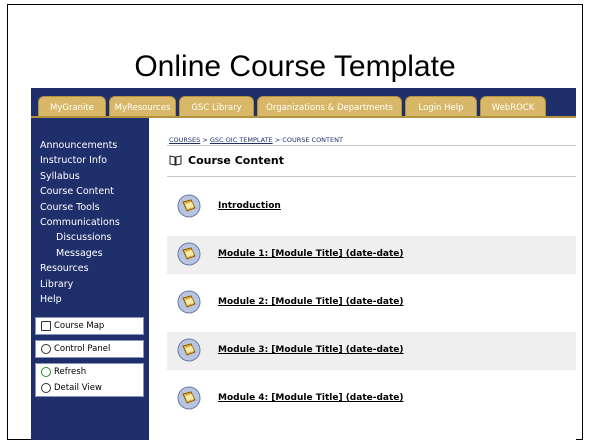  What do you see at coordinates (80, 284) in the screenshot?
I see `sidebar-item-library: Library` at bounding box center [80, 284].